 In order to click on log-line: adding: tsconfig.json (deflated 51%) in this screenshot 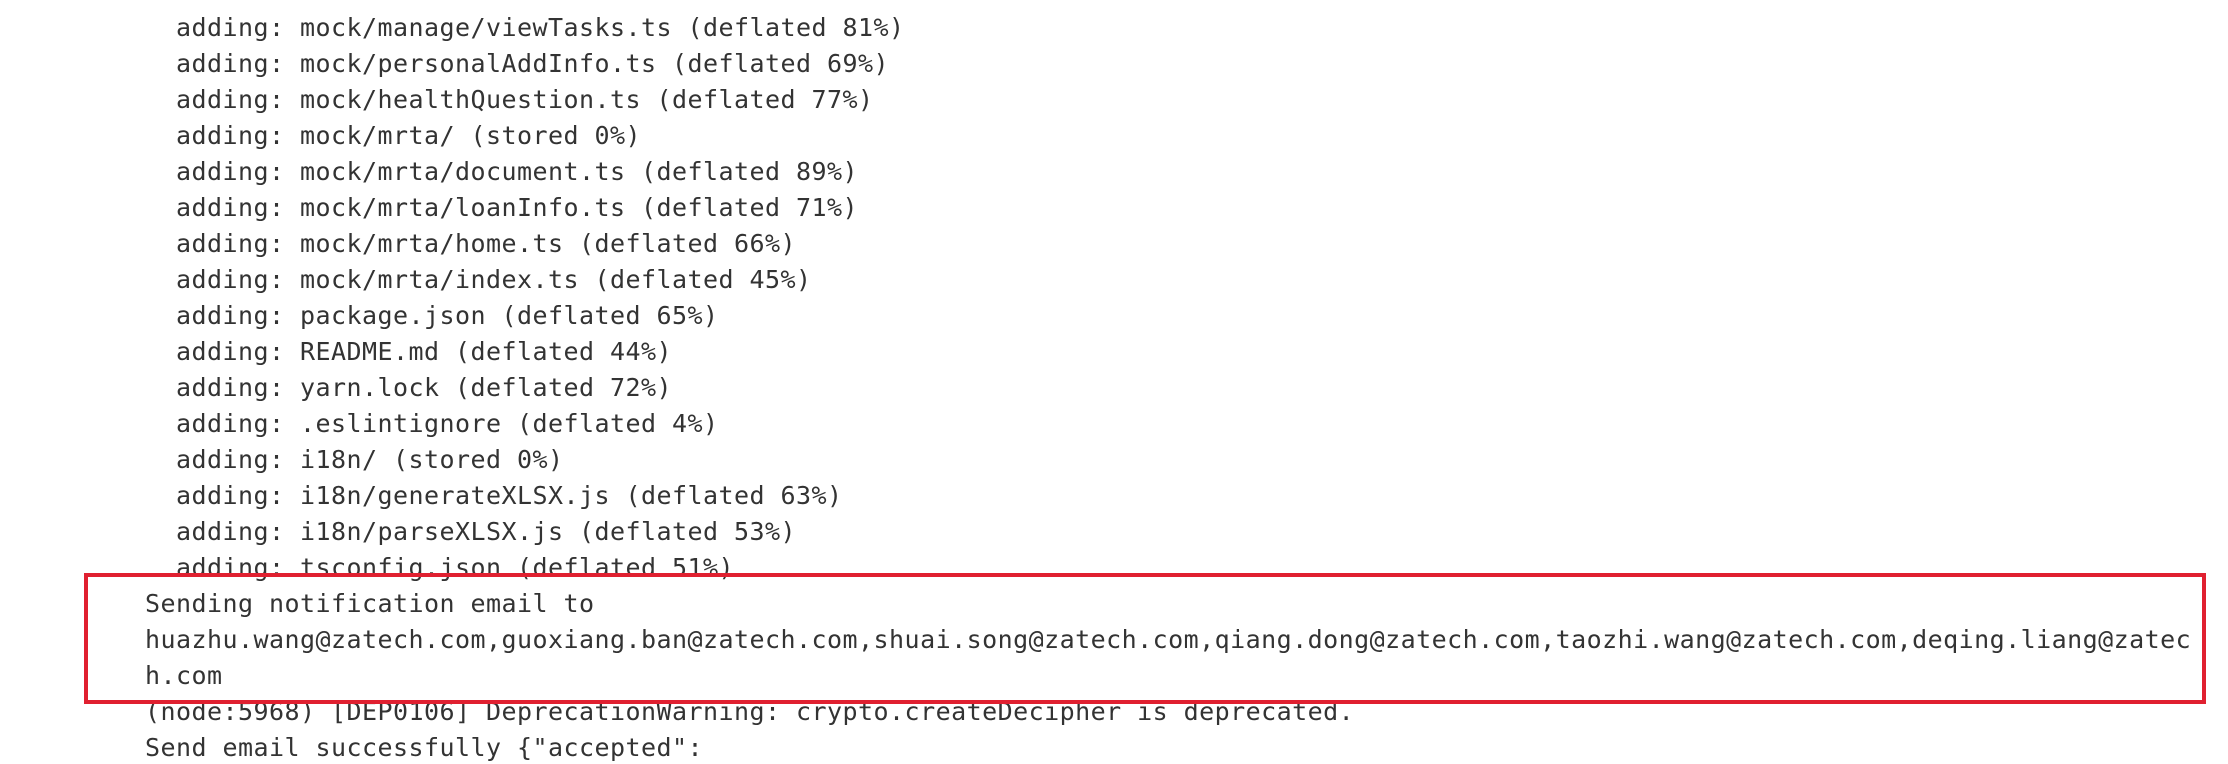, I will do `click(455, 567)`.